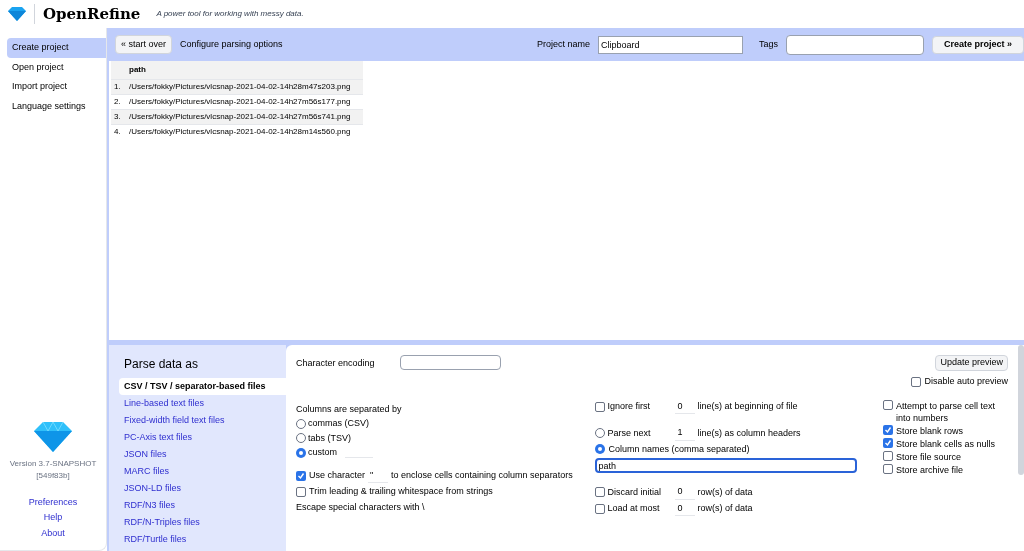 The image size is (1024, 551). What do you see at coordinates (634, 492) in the screenshot?
I see `option-label: Discard initial` at bounding box center [634, 492].